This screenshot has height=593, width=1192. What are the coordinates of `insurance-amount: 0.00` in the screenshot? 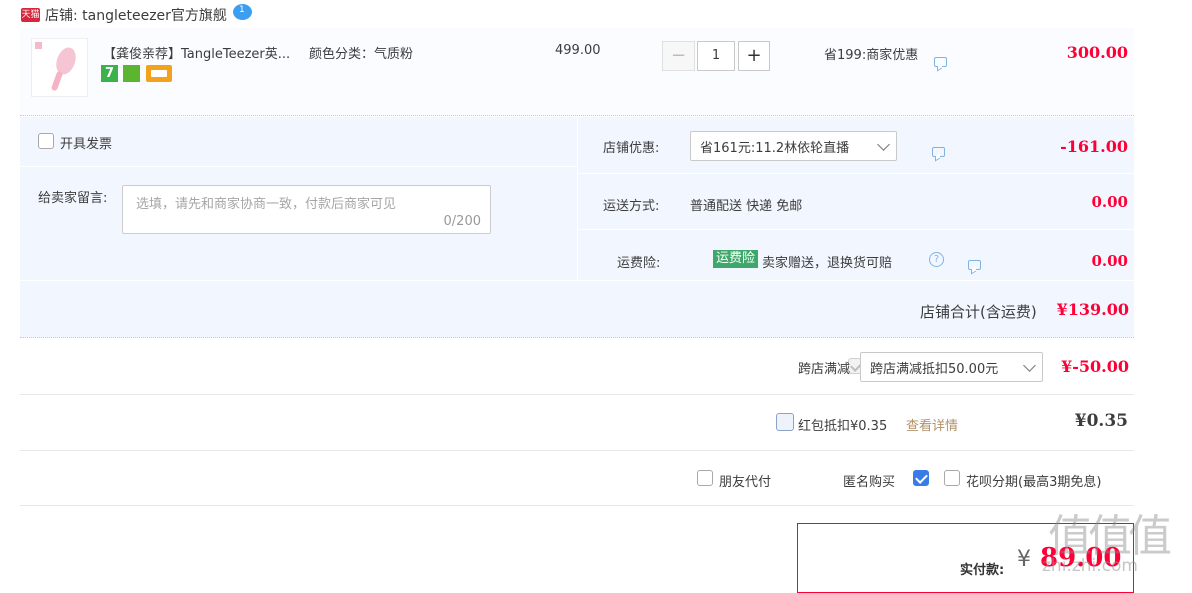 It's located at (1109, 261).